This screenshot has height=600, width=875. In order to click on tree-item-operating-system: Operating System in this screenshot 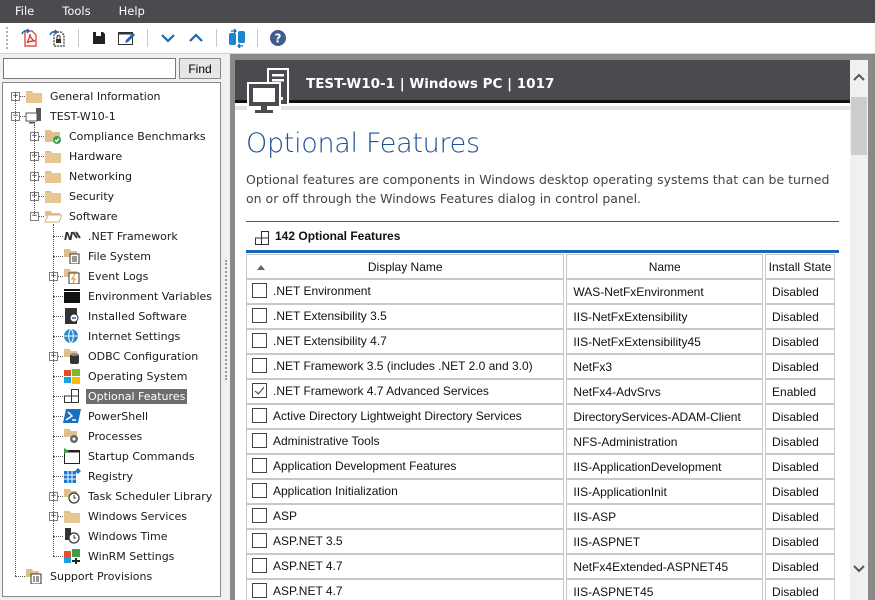, I will do `click(126, 376)`.